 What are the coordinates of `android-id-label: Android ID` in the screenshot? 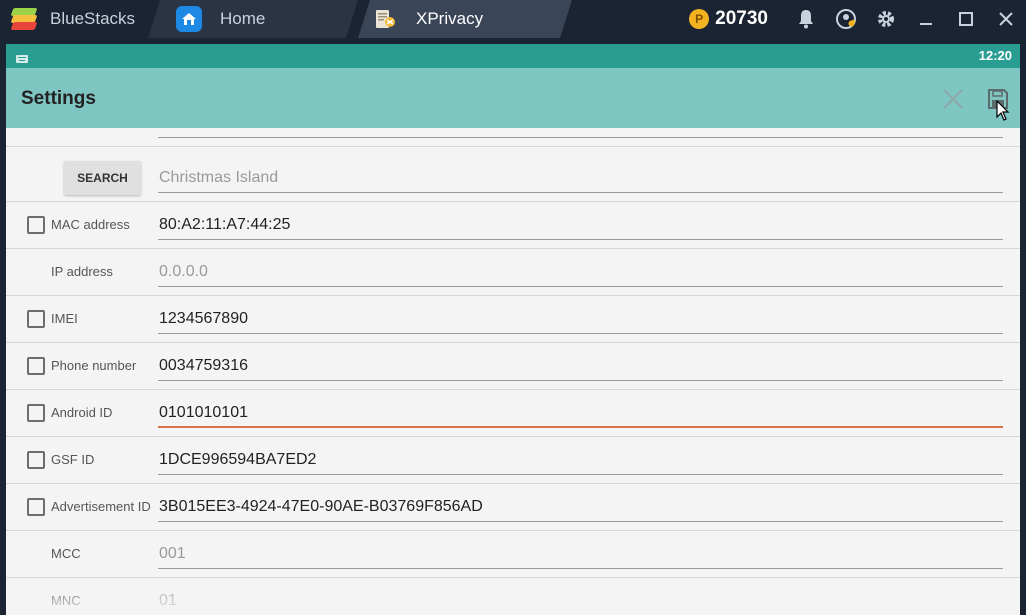 It's located at (82, 412).